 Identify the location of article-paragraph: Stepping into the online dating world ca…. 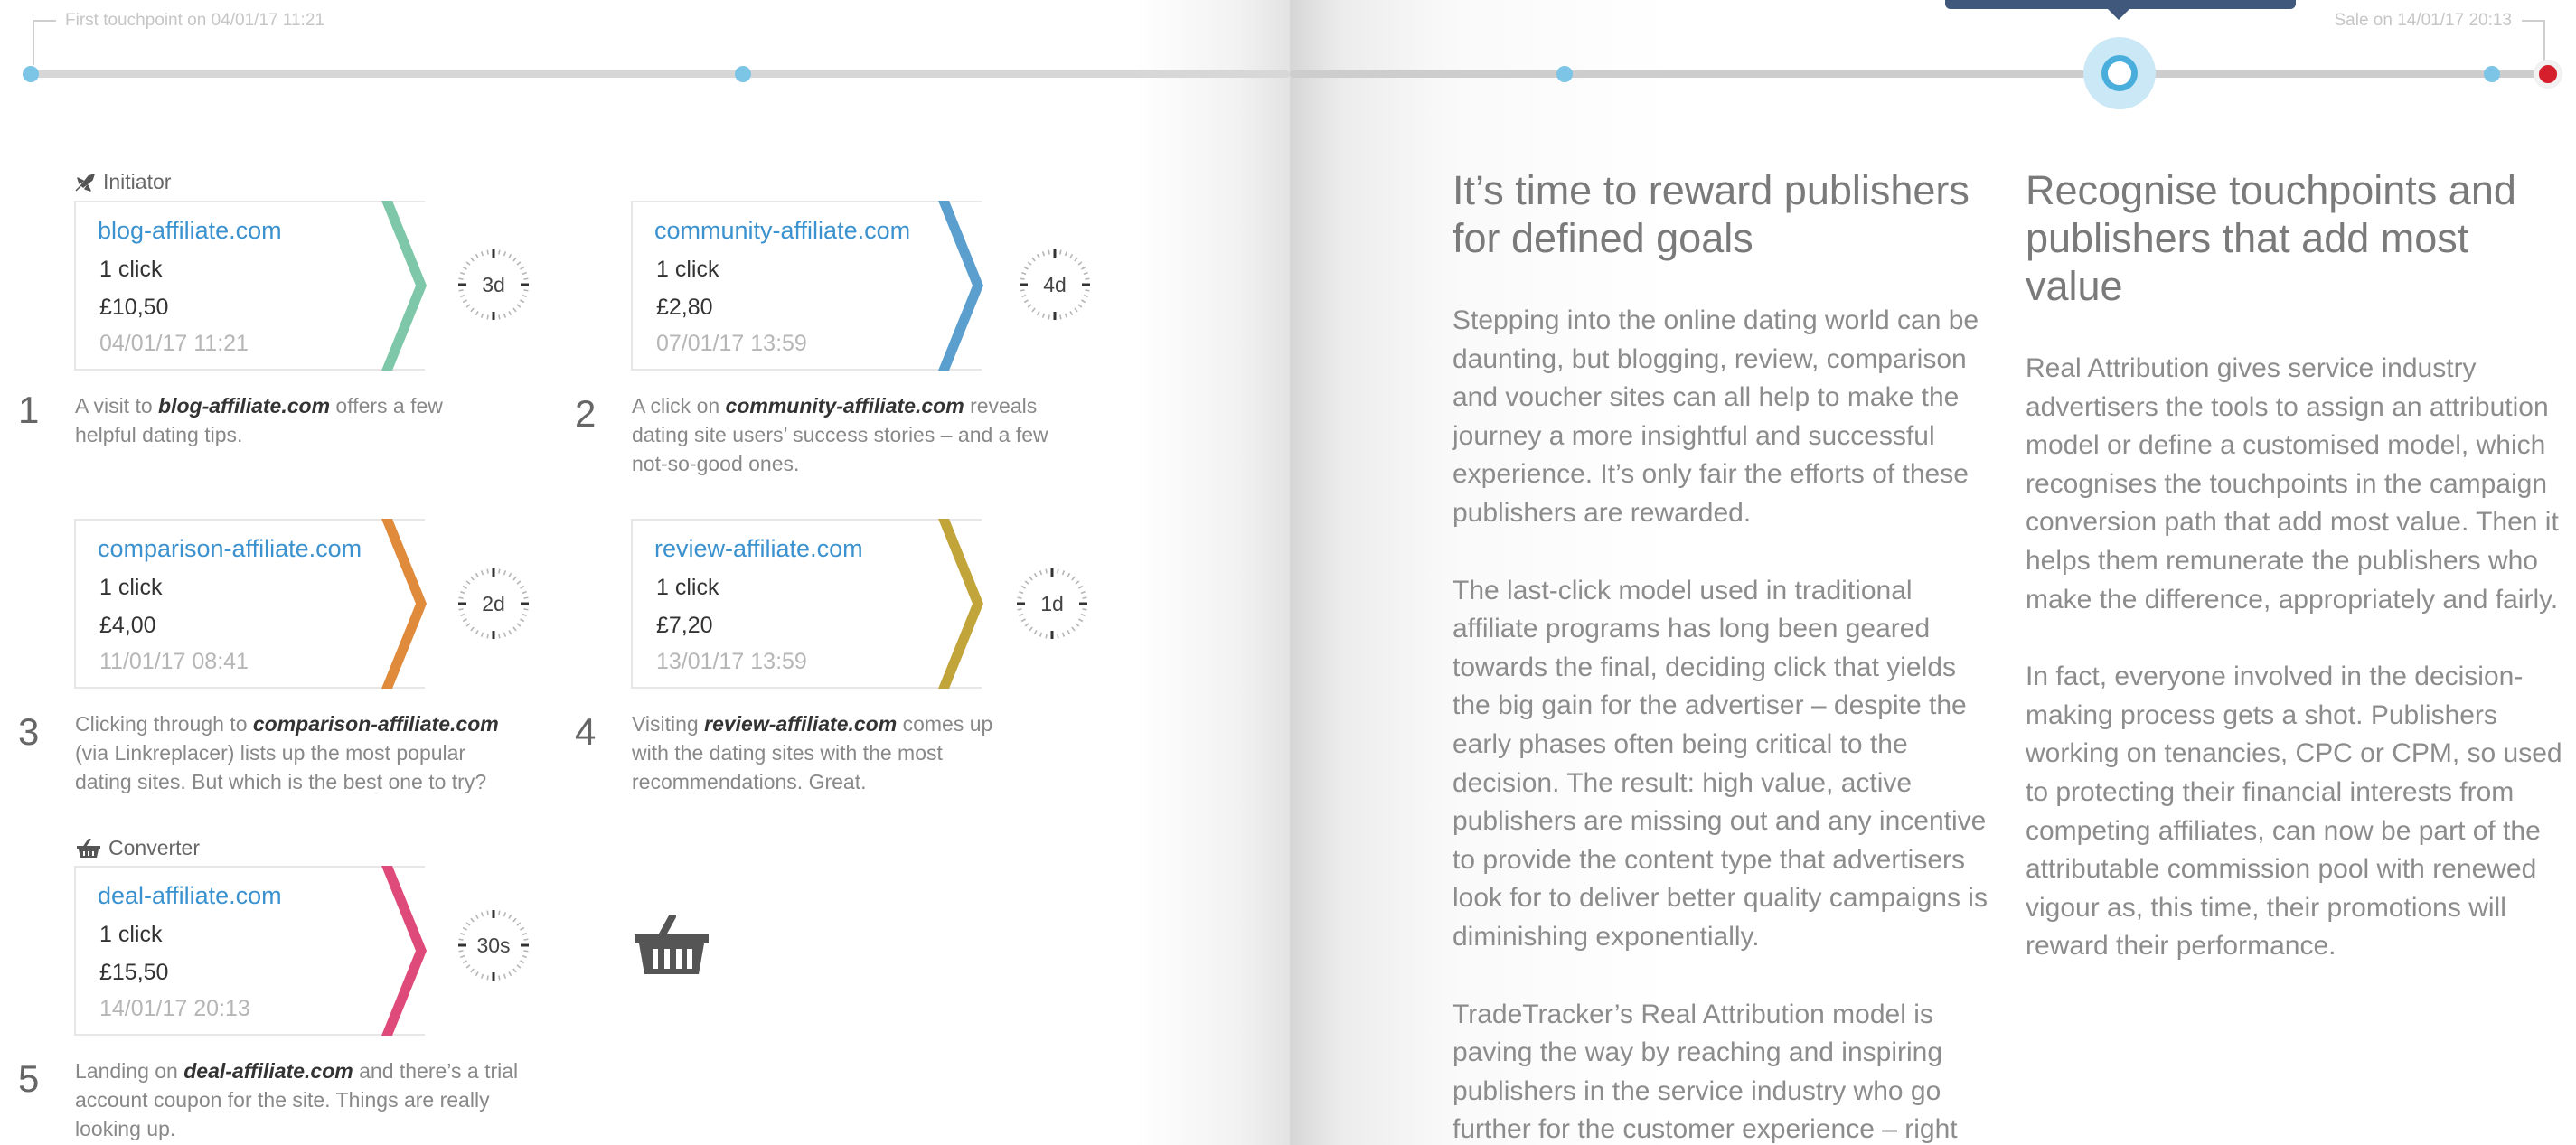
(1716, 416).